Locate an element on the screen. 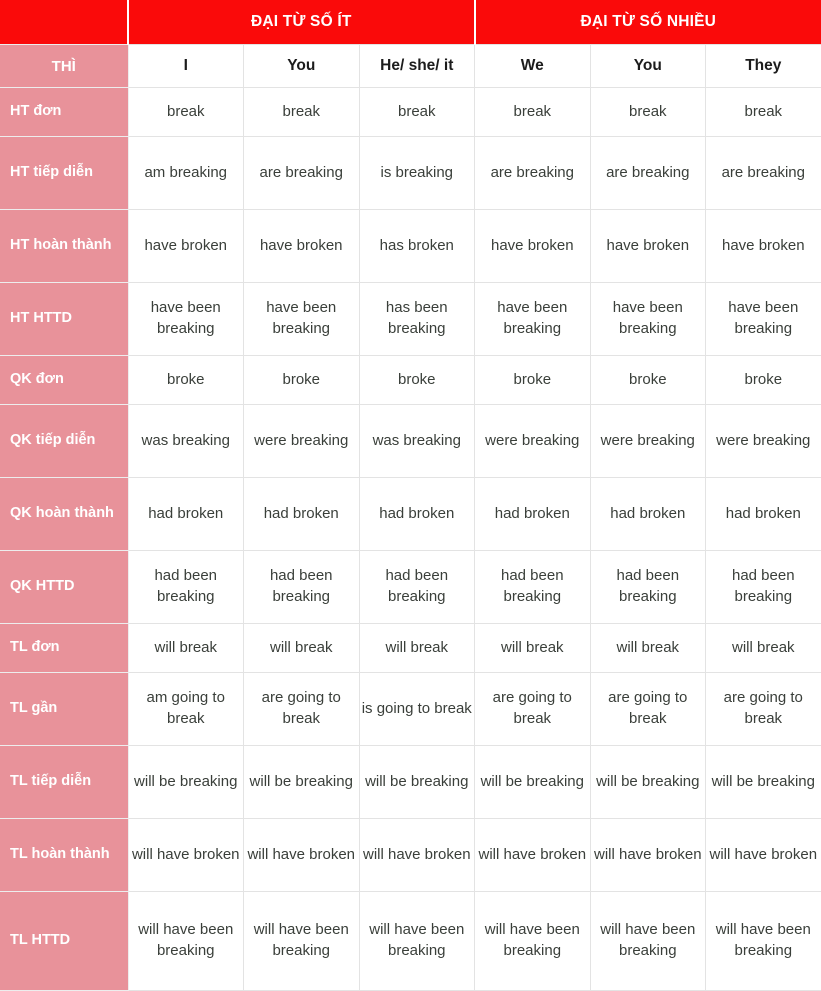  cell: is going to break is located at coordinates (417, 709).